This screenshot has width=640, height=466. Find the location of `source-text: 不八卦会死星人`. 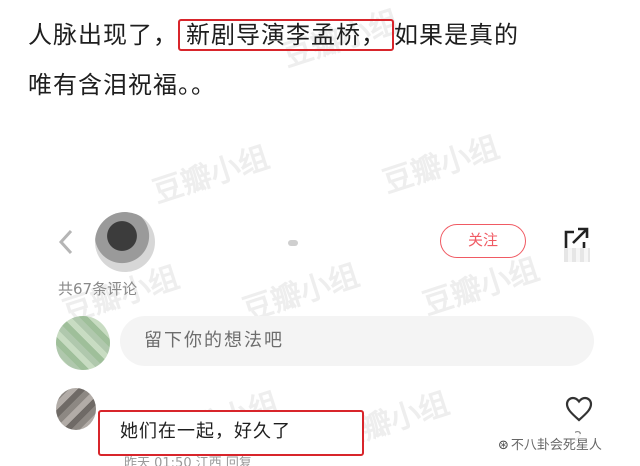

source-text: 不八卦会死星人 is located at coordinates (556, 445).